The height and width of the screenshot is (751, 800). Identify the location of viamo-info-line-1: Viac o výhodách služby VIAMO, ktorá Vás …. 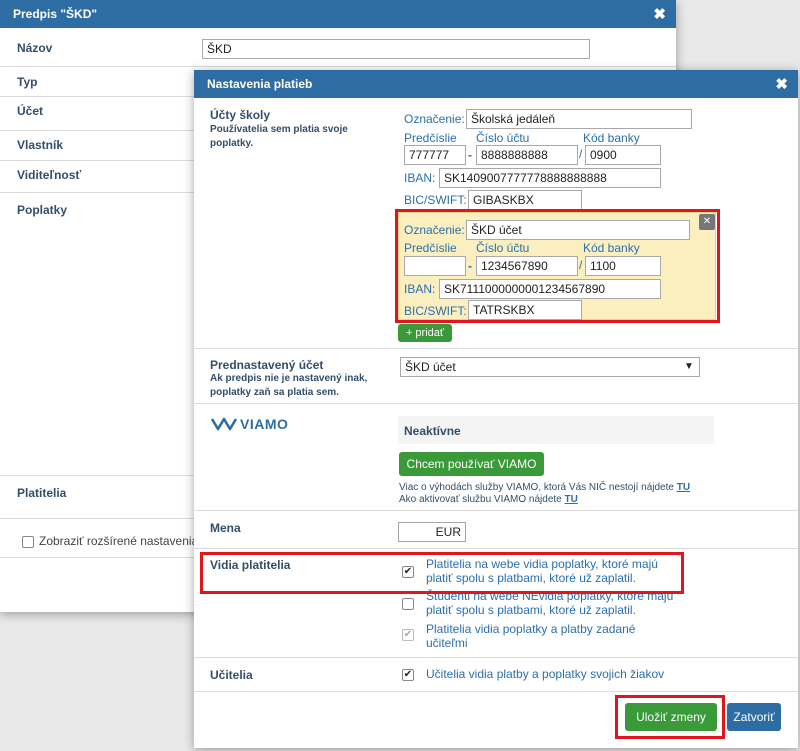
(545, 487).